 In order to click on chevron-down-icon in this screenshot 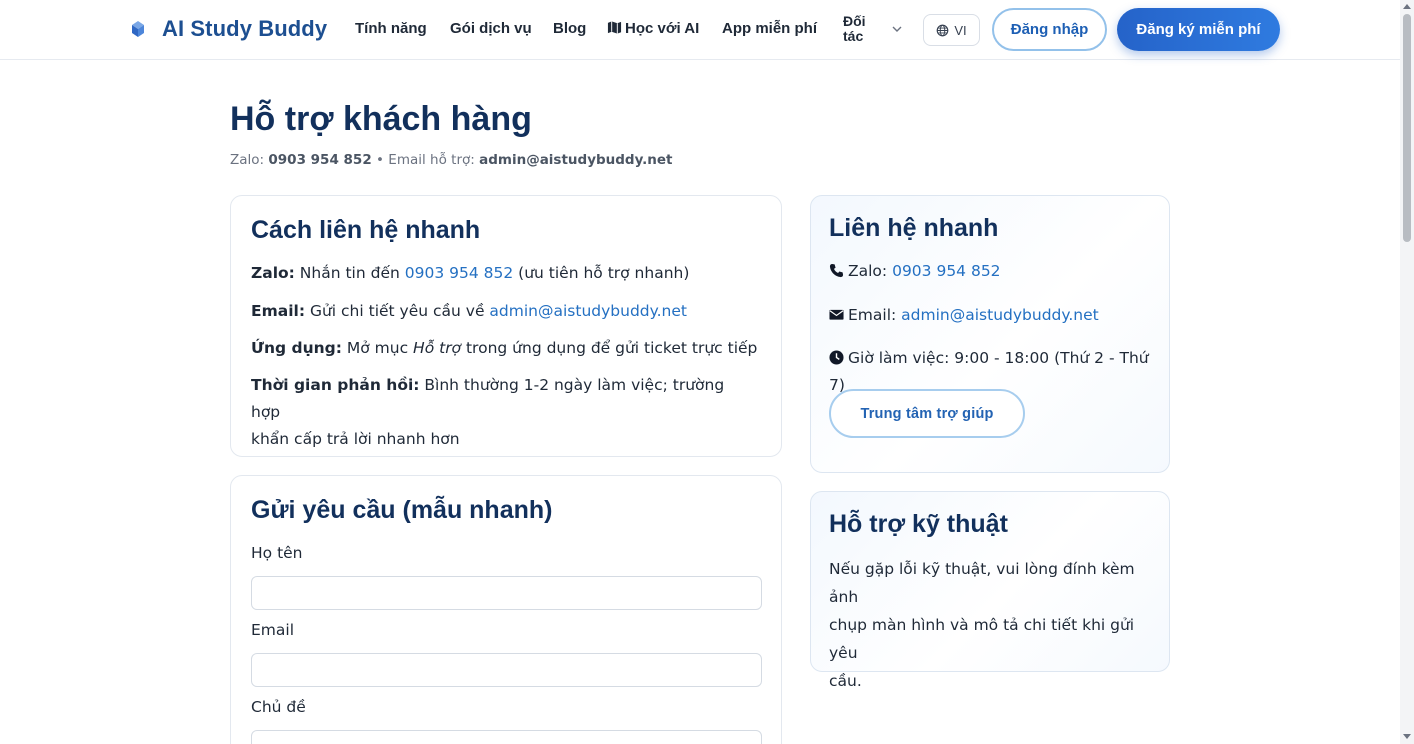, I will do `click(897, 29)`.